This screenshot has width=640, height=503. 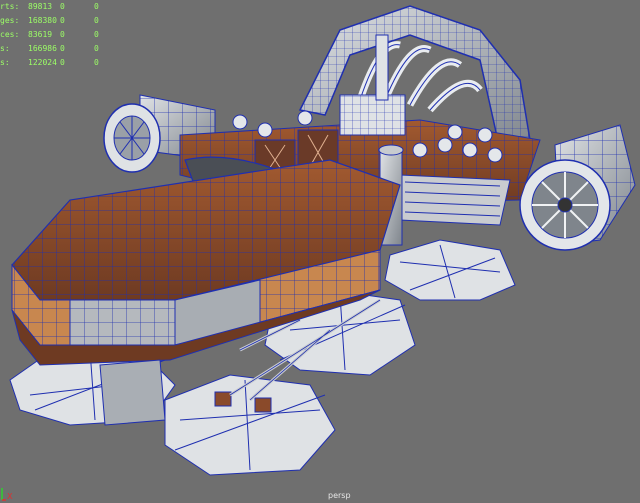 I want to click on axis-gizmo-icon: X, so click(x=7, y=494).